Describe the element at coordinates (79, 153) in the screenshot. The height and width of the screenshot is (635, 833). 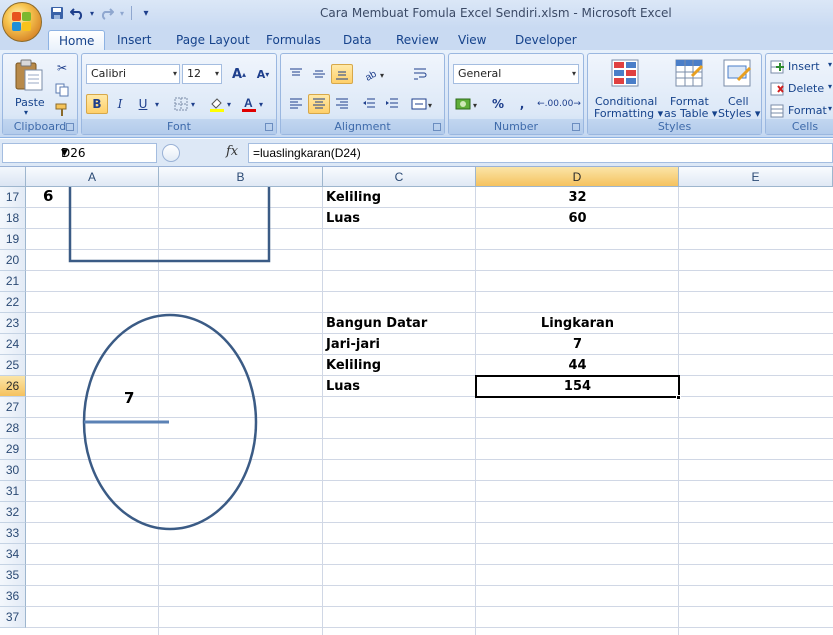
I see `name-box: D26 ▼` at that location.